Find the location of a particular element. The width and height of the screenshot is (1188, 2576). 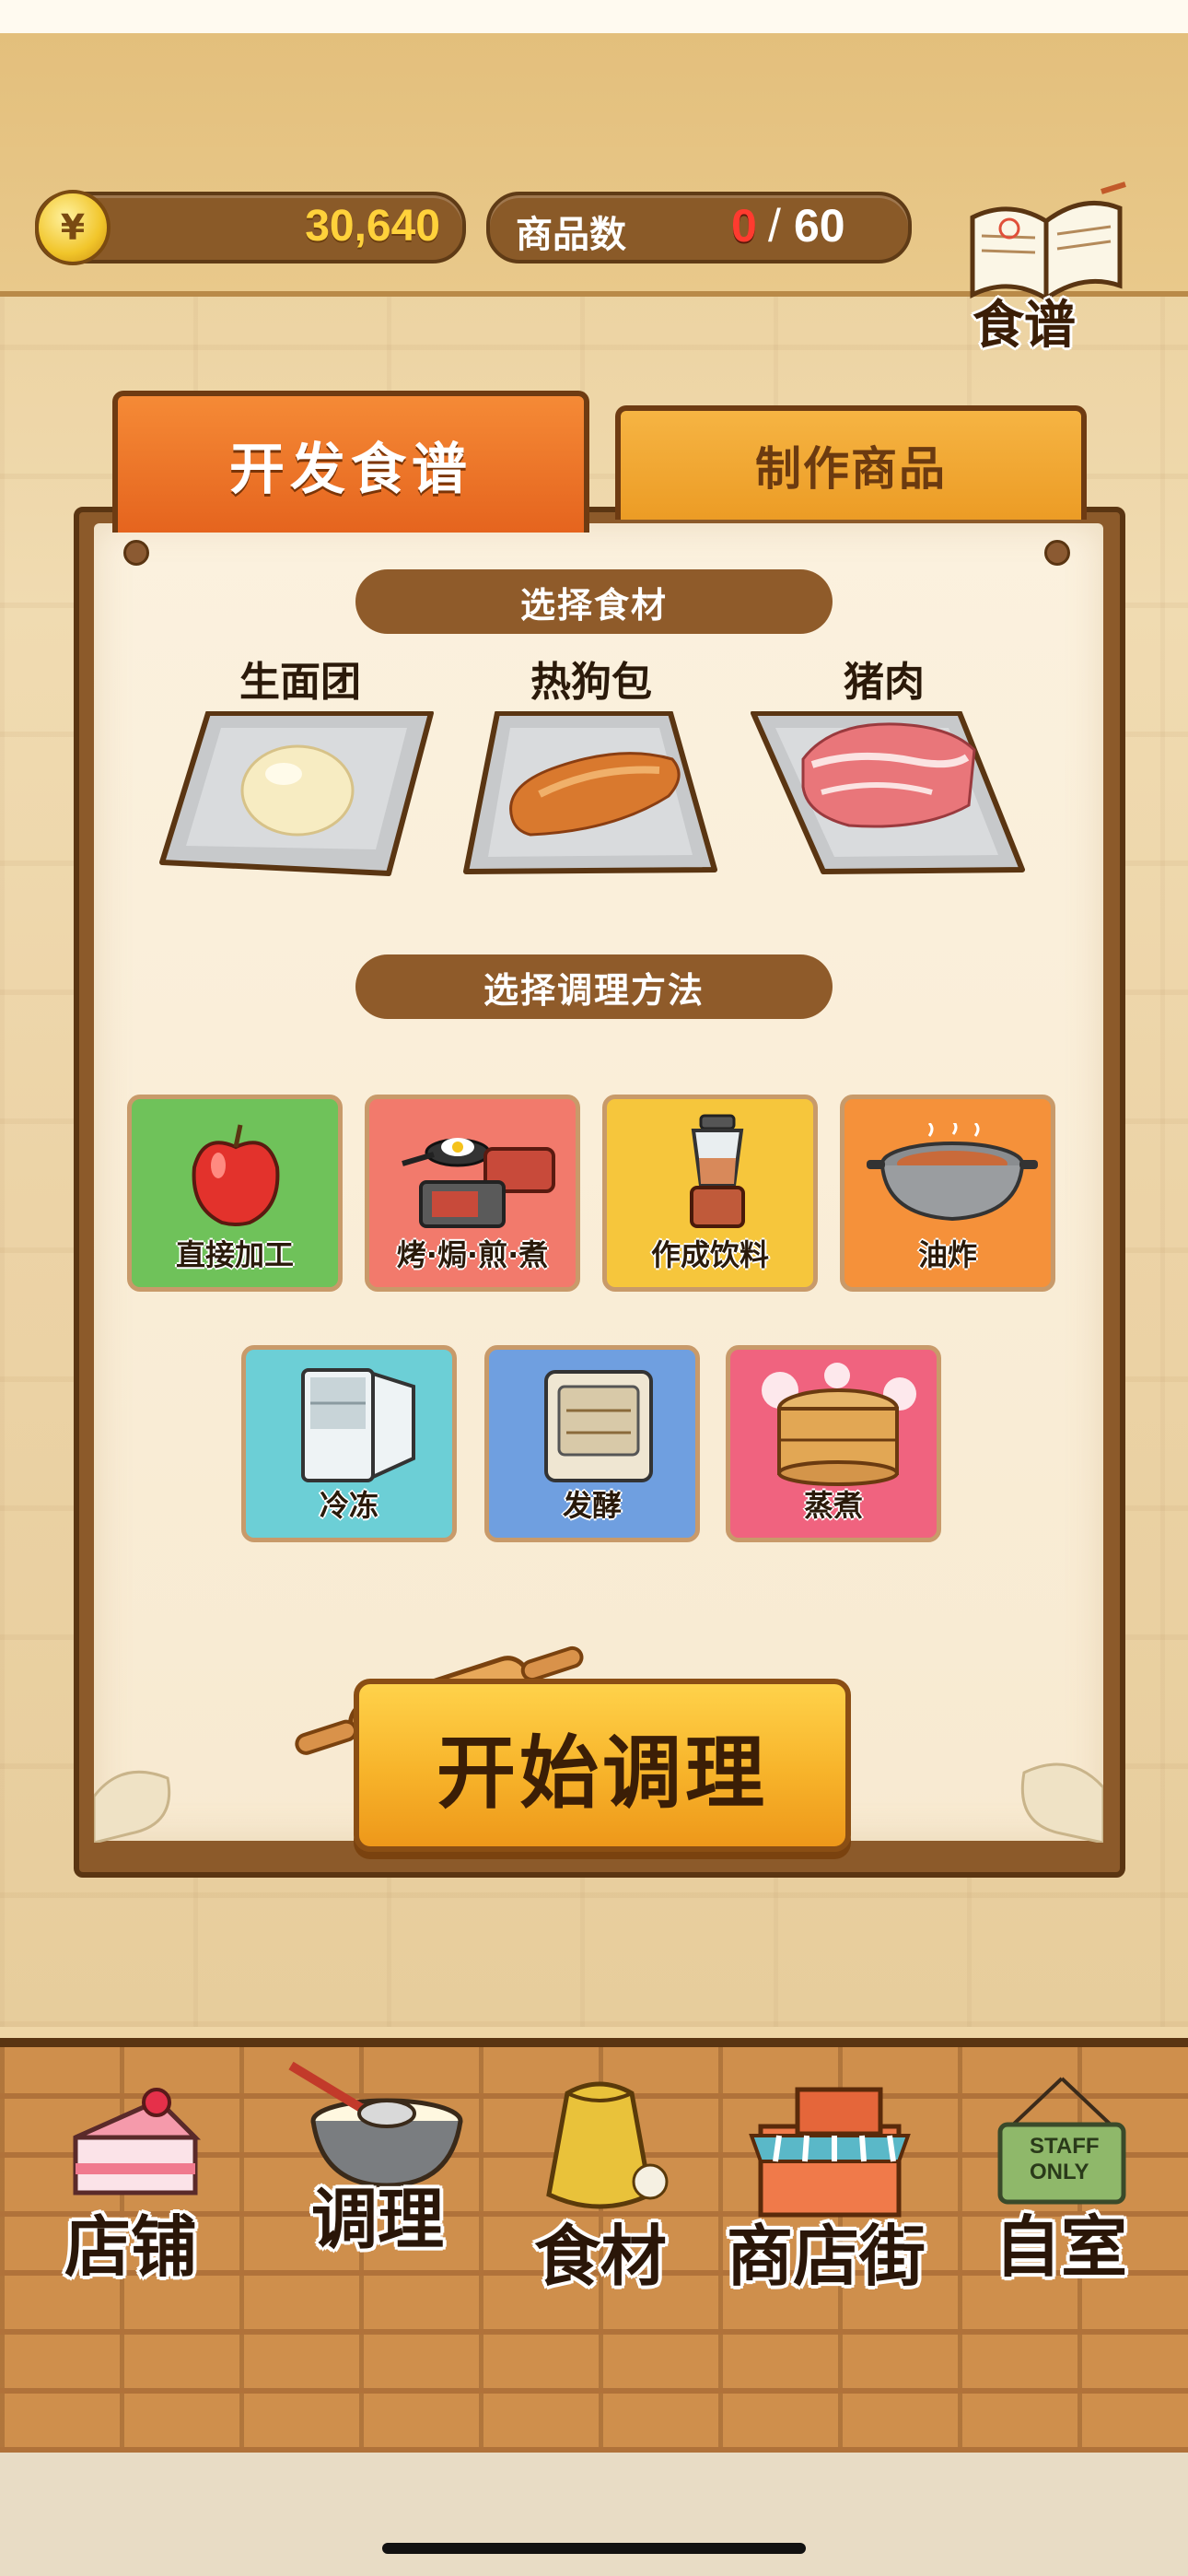

ingredient-slot-dough is located at coordinates (296, 793).